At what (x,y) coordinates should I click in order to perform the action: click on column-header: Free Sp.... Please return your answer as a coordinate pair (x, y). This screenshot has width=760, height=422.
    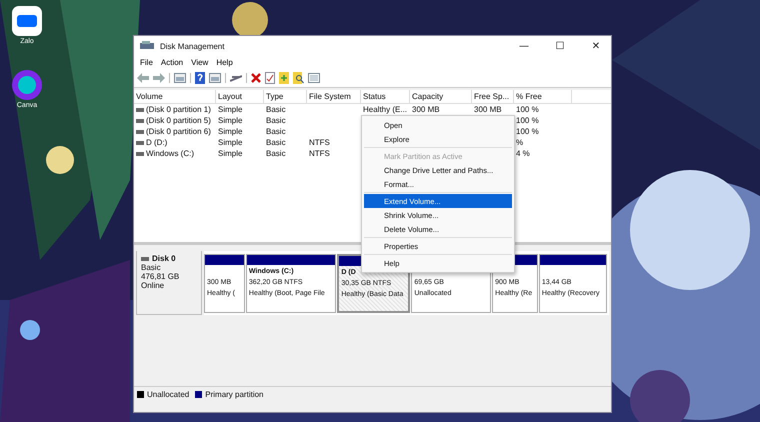
    Looking at the image, I should click on (493, 96).